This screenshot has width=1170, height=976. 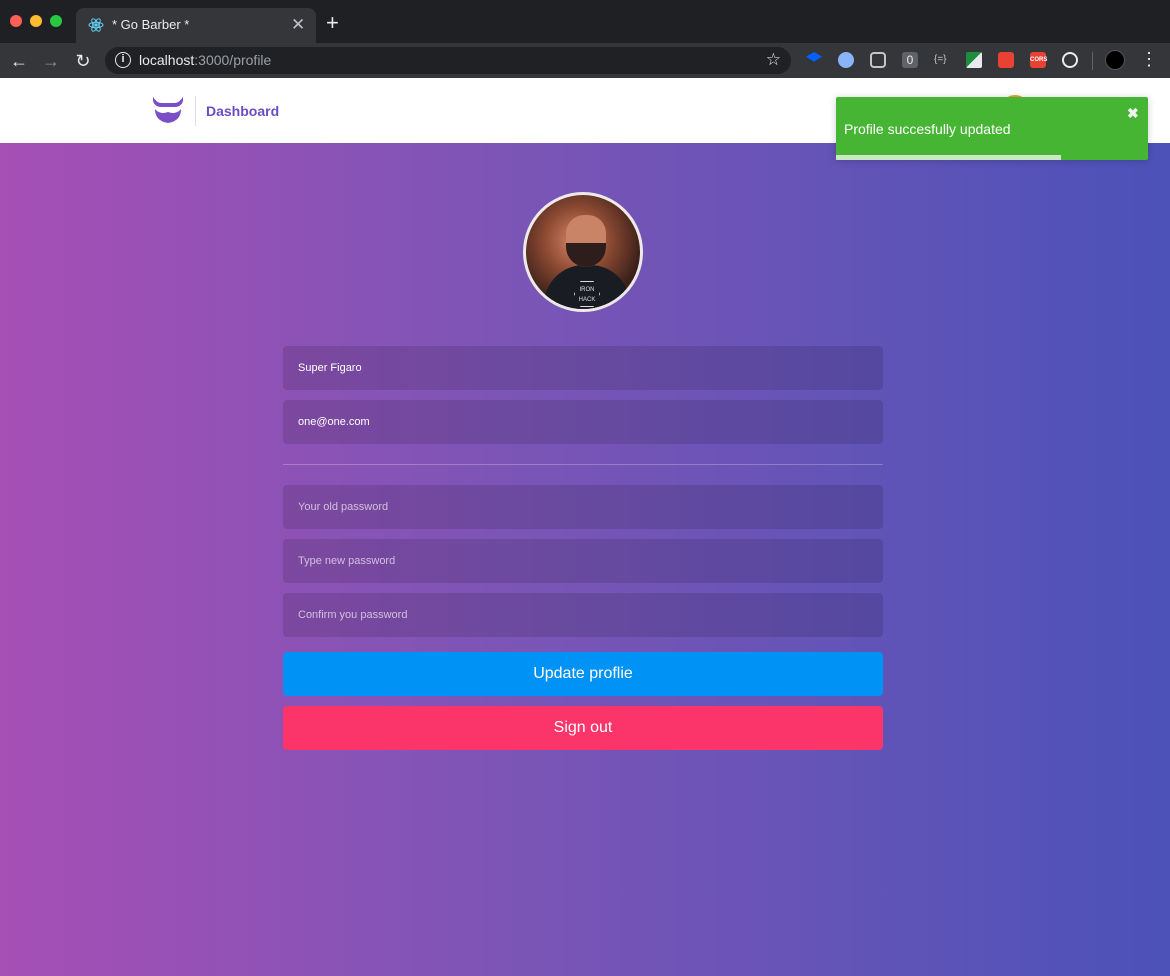 What do you see at coordinates (332, 23) in the screenshot?
I see `new-tab-button: +` at bounding box center [332, 23].